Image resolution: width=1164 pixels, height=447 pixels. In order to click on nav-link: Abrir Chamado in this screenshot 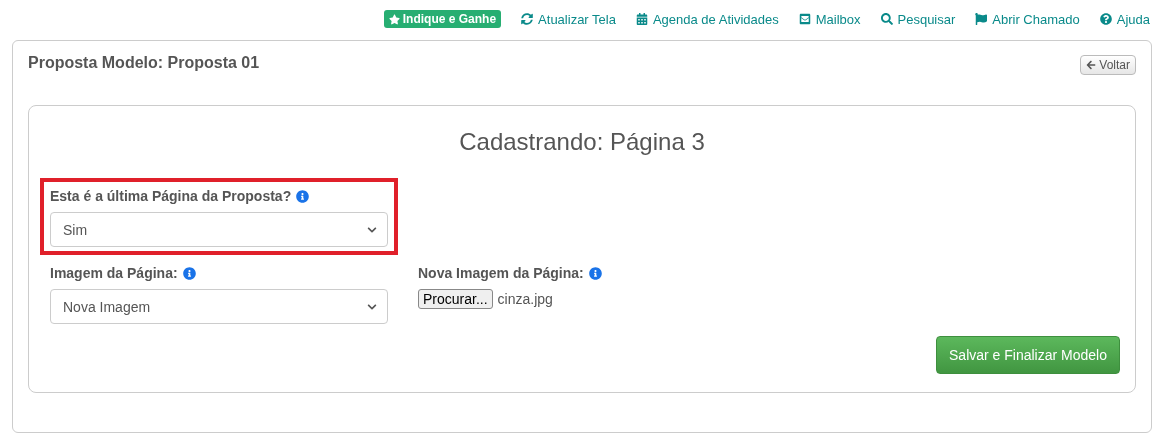, I will do `click(1027, 19)`.